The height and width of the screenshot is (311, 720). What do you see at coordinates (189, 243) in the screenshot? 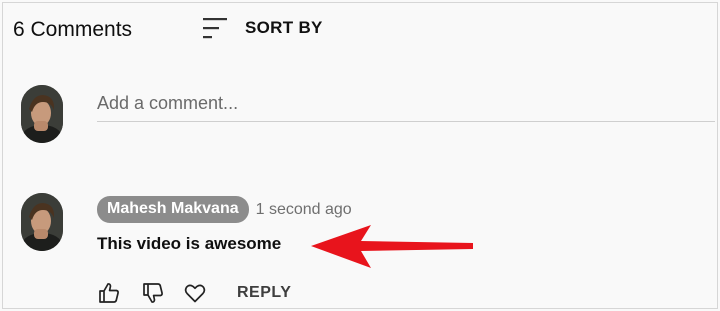
I see `comment-text: This video is awesome` at bounding box center [189, 243].